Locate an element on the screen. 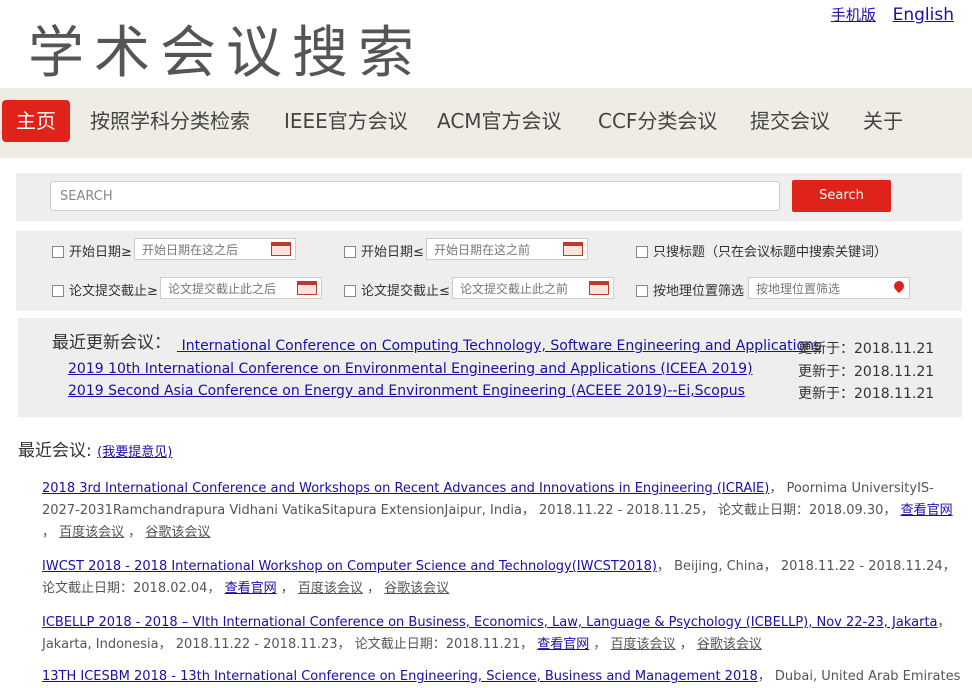  start-after-placeholder: 开始日期在这之后 is located at coordinates (190, 250).